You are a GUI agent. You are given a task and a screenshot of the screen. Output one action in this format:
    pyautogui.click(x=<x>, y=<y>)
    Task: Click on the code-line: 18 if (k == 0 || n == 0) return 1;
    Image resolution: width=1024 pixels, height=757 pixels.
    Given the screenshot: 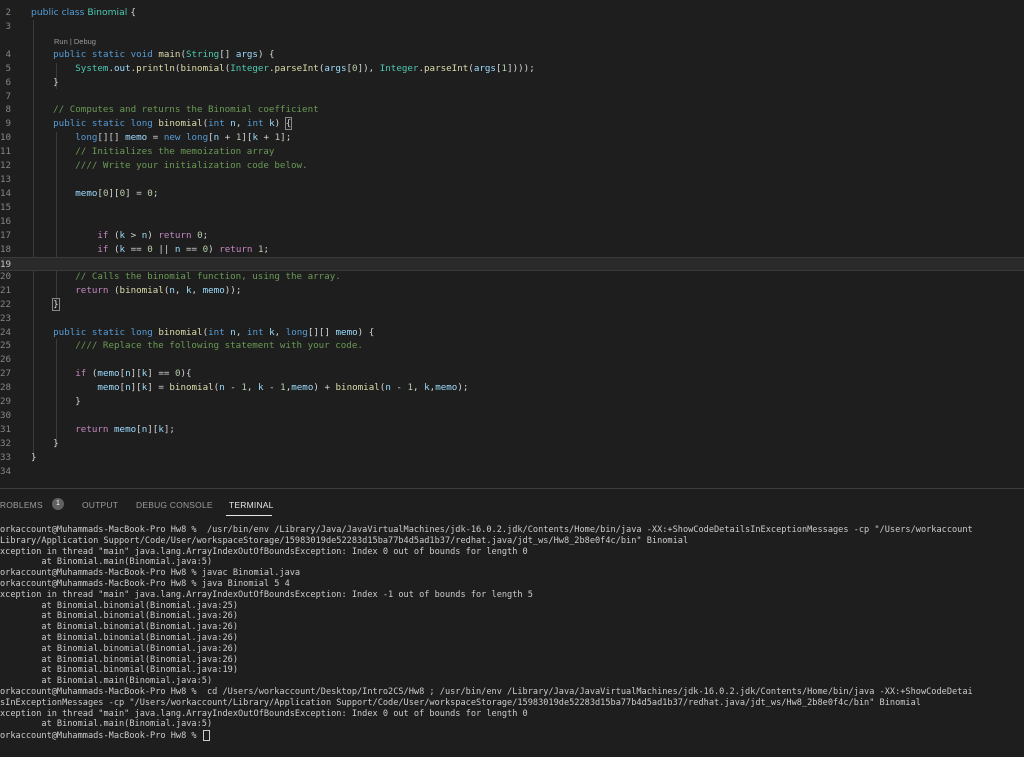 What is the action you would take?
    pyautogui.click(x=512, y=250)
    